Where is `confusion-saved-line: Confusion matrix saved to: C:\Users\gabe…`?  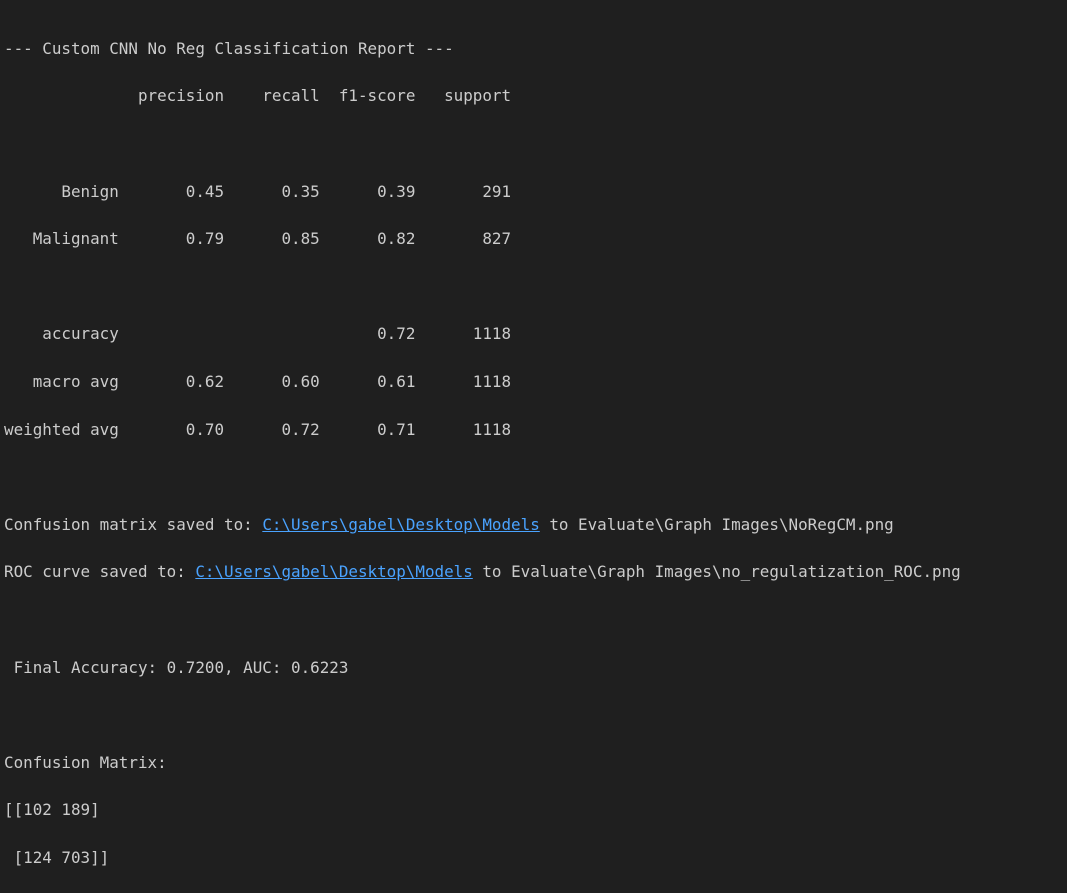
confusion-saved-line: Confusion matrix saved to: C:\Users\gabe… is located at coordinates (482, 525).